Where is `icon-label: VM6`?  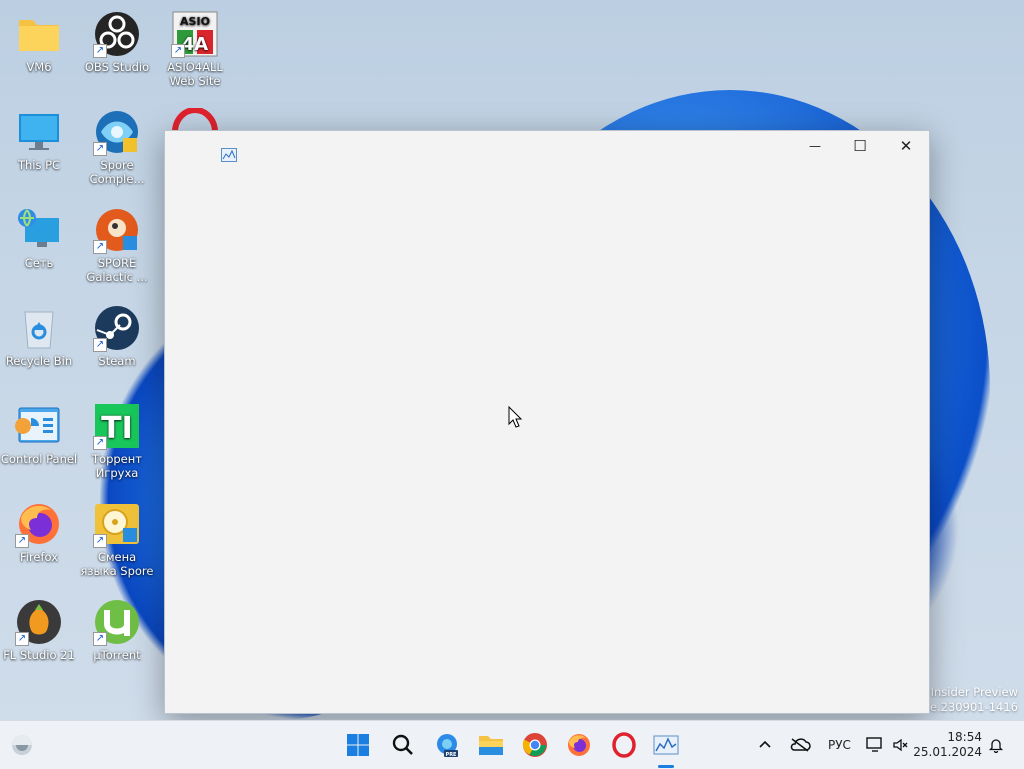
icon-label: VM6 is located at coordinates (39, 67).